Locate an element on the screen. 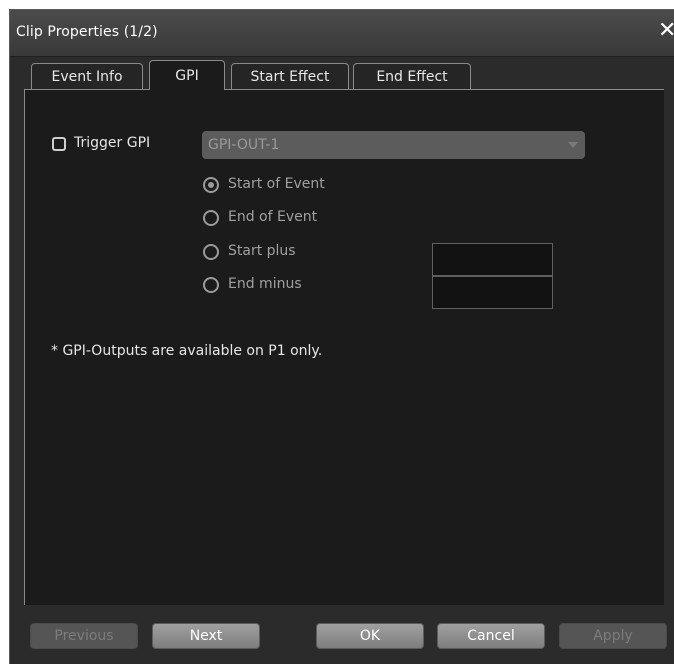  tab-event-info: Event Info is located at coordinates (87, 76).